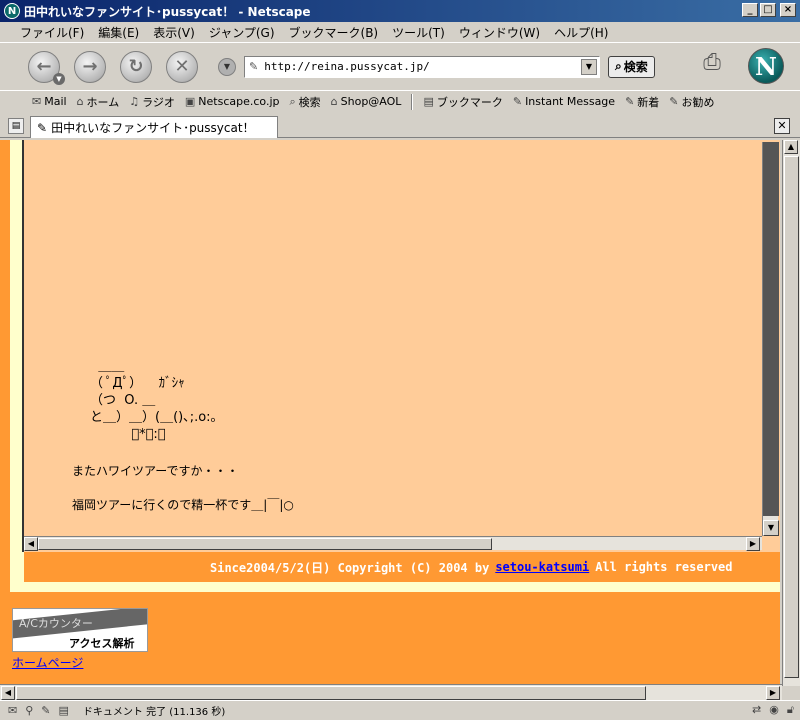 Image resolution: width=800 pixels, height=720 pixels. I want to click on menu-window: ウィンドウ(W), so click(499, 32).